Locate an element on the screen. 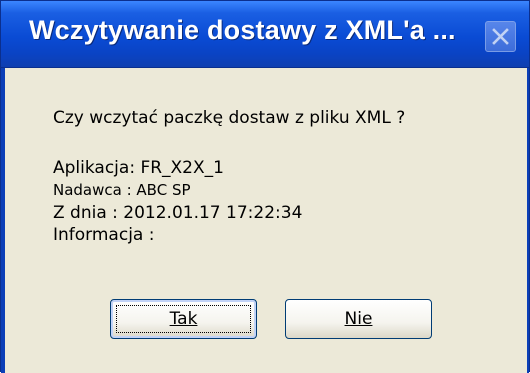  date-line: Z dnia : 2012.01.17 17:22:34 is located at coordinates (178, 213).